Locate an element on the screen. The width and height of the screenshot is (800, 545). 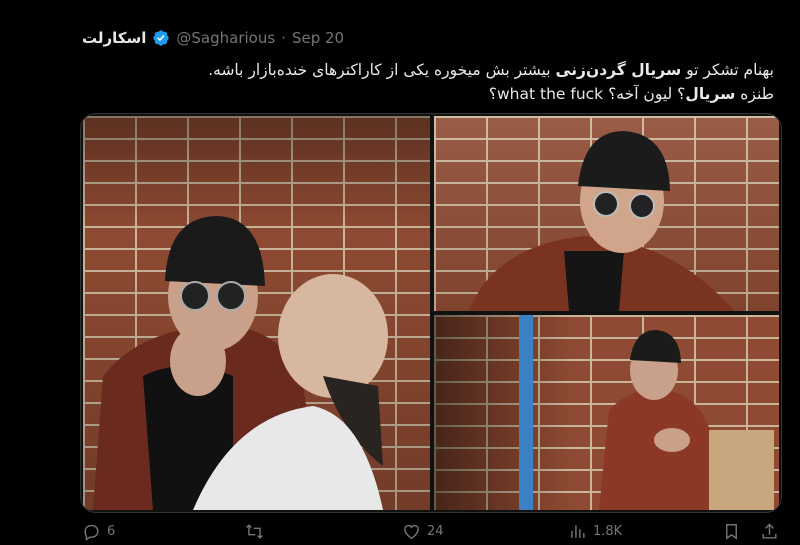
text-segment-bold: سریال گردن‌زنی is located at coordinates (618, 70).